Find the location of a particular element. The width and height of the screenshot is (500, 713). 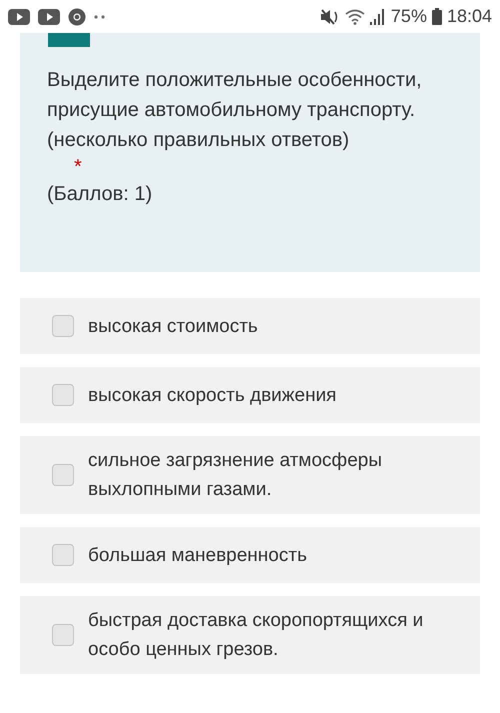

wifi-icon is located at coordinates (354, 16).